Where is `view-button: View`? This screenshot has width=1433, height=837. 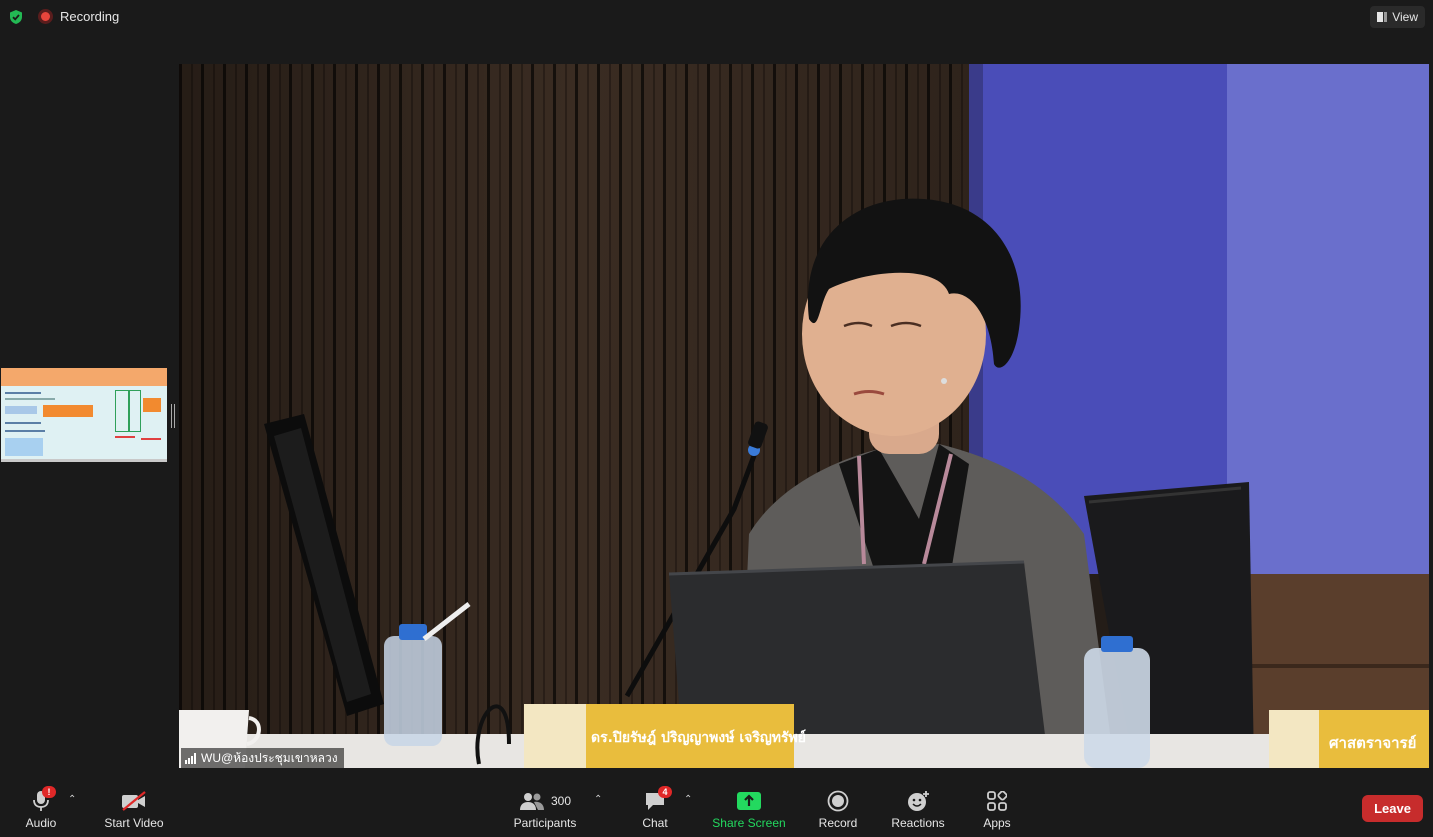 view-button: View is located at coordinates (1397, 17).